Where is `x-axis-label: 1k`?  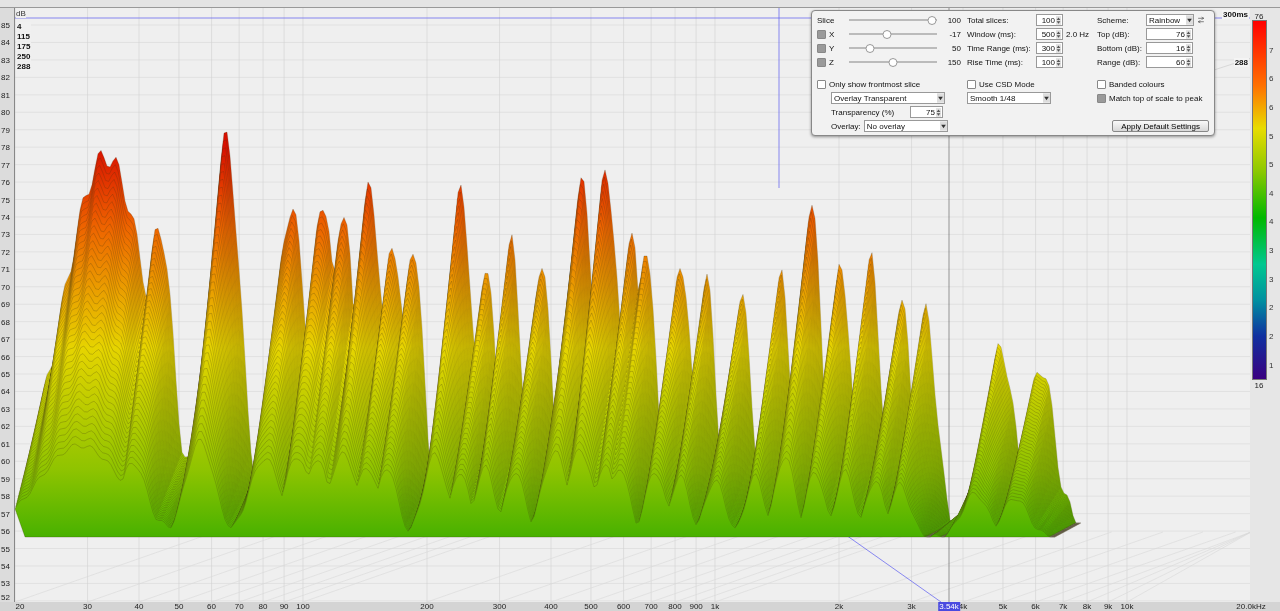 x-axis-label: 1k is located at coordinates (715, 606).